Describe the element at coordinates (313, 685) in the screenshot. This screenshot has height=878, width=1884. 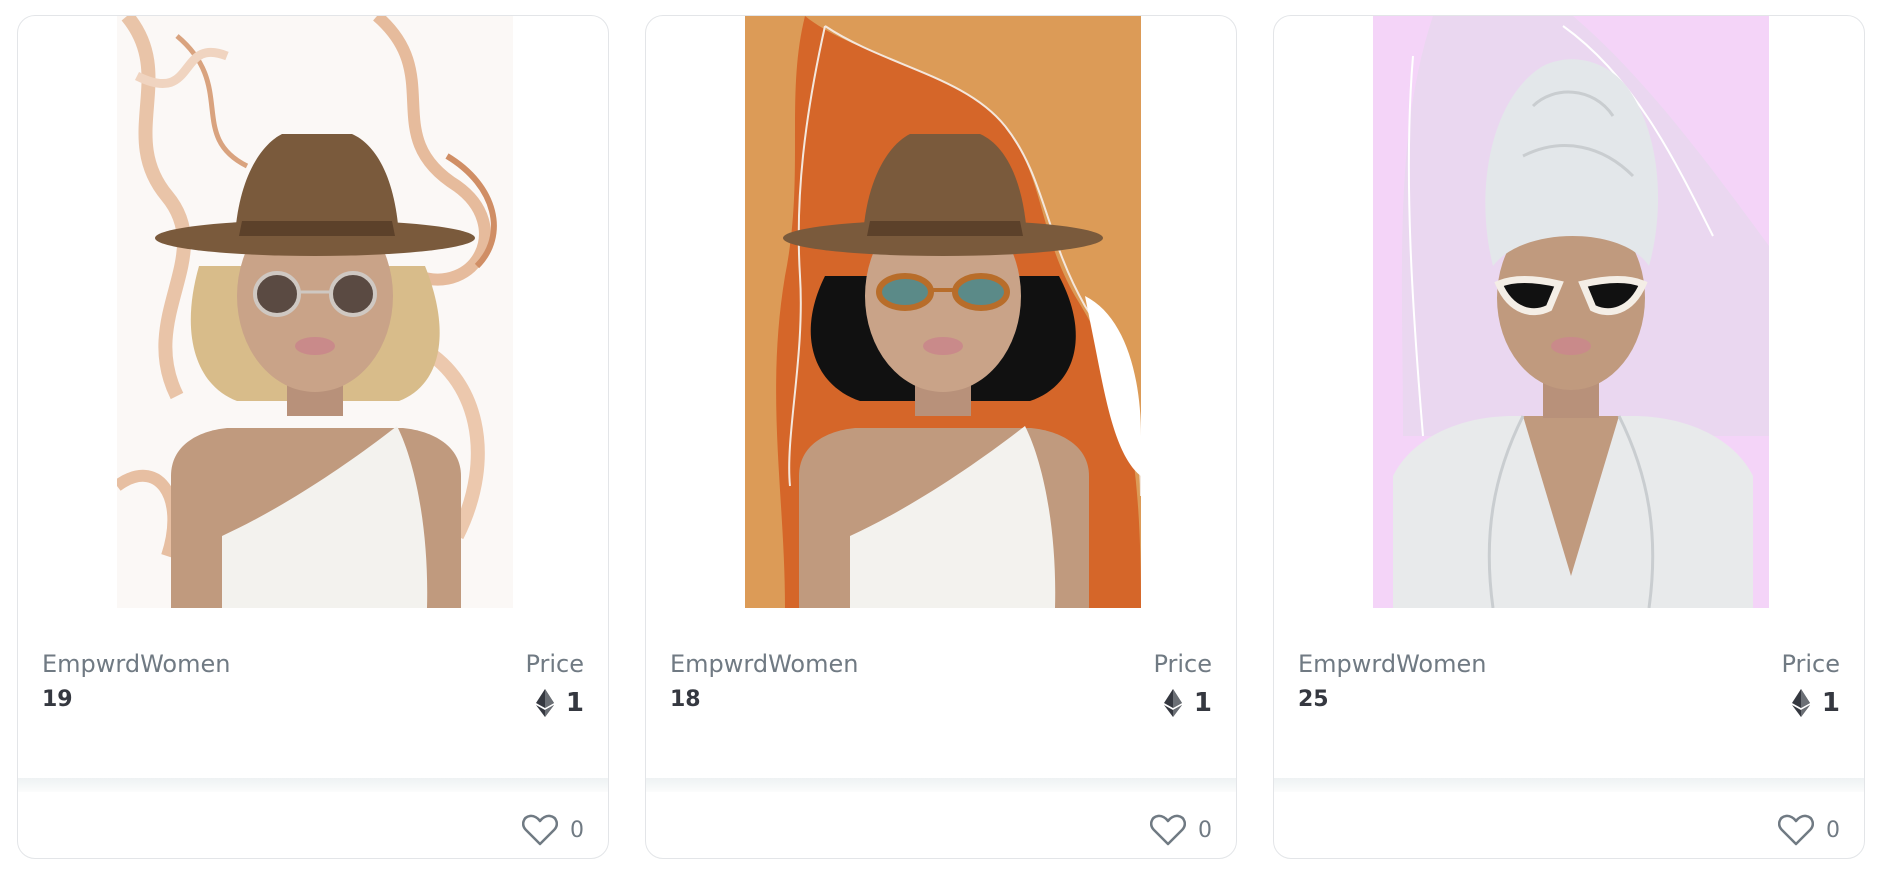
I see `card-info: EmpwrdWomen 19 Price 1` at that location.